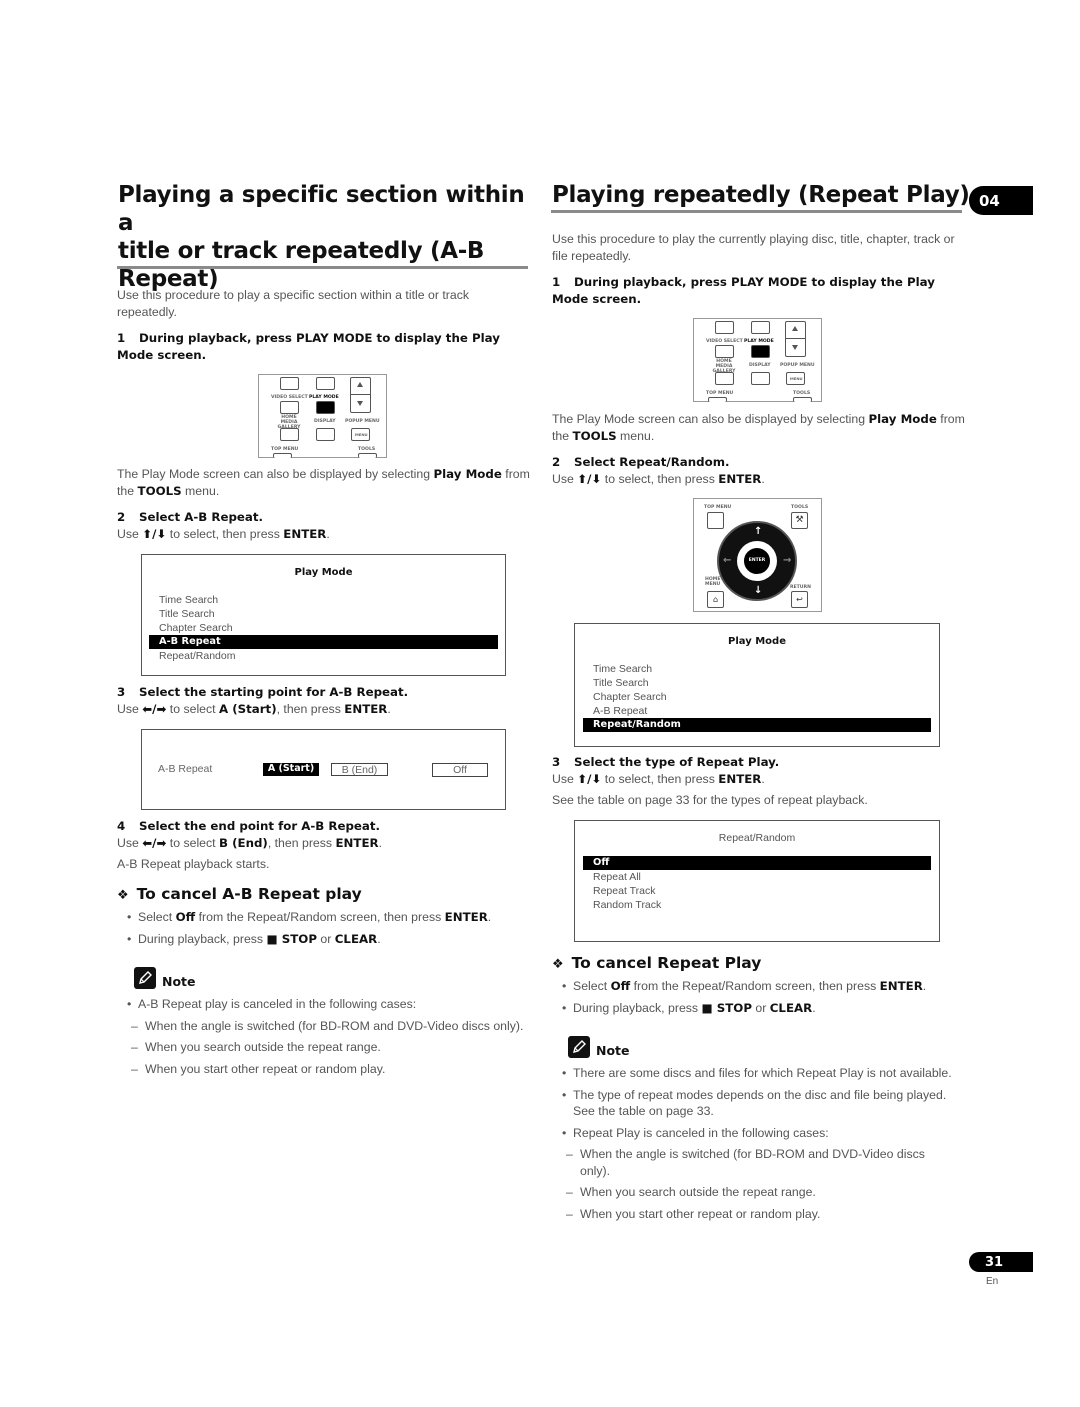 Image resolution: width=1080 pixels, height=1407 pixels. Describe the element at coordinates (715, 599) in the screenshot. I see `home-menu-button: ⌂` at that location.